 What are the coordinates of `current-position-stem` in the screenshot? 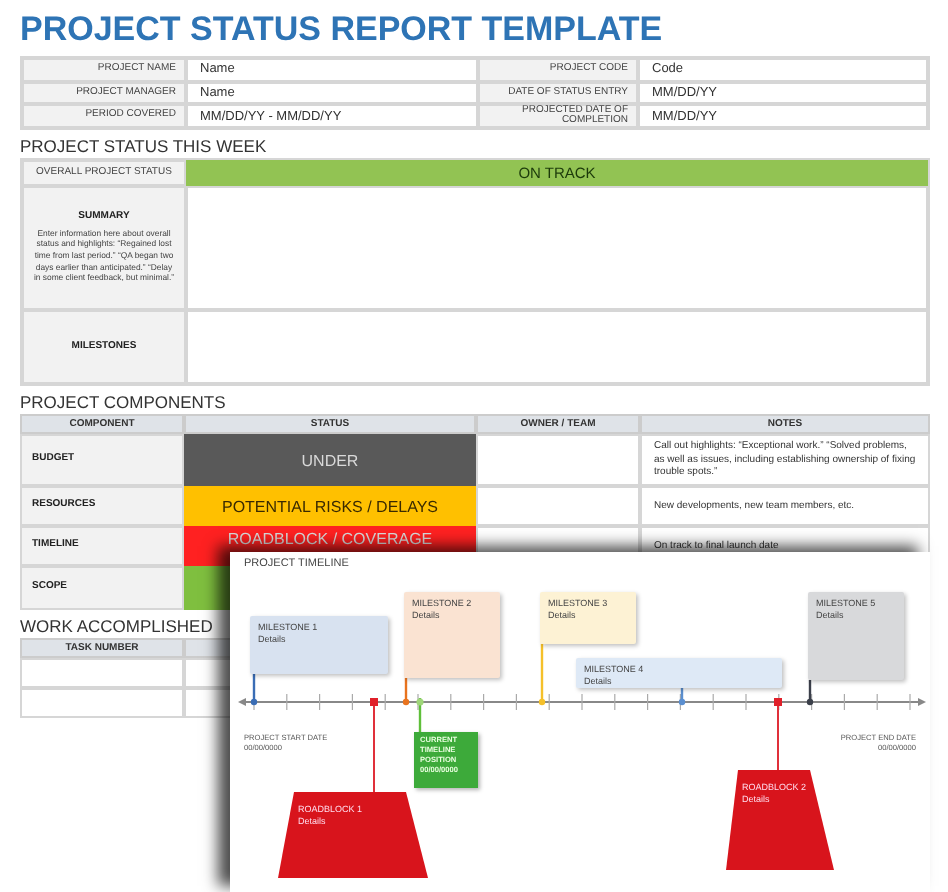 It's located at (420, 716).